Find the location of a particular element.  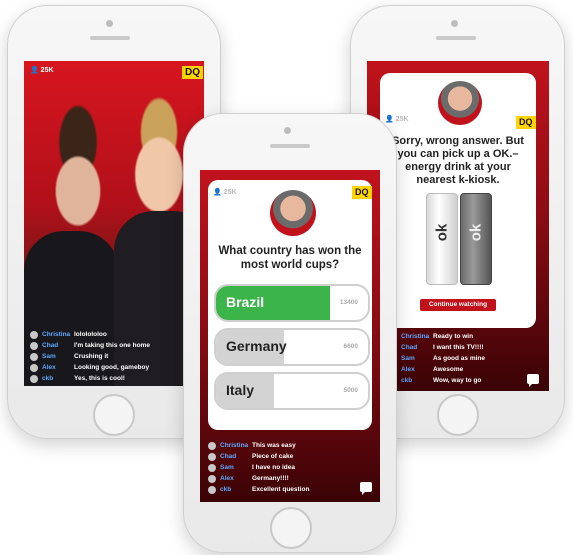

chat-message: ckb Yes, this is cool! is located at coordinates (90, 378).